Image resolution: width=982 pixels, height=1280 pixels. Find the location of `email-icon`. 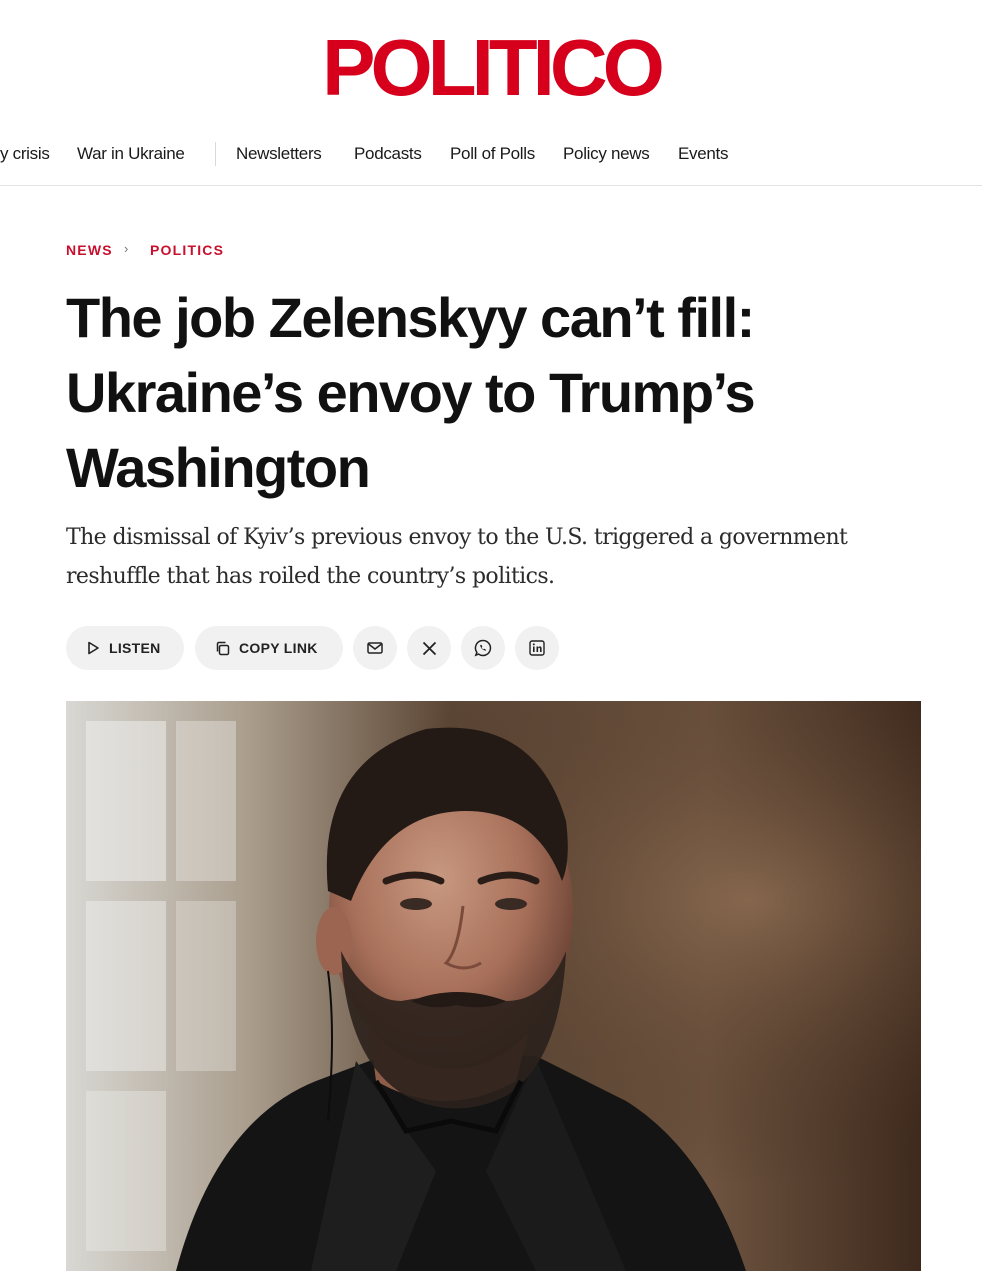

email-icon is located at coordinates (375, 648).